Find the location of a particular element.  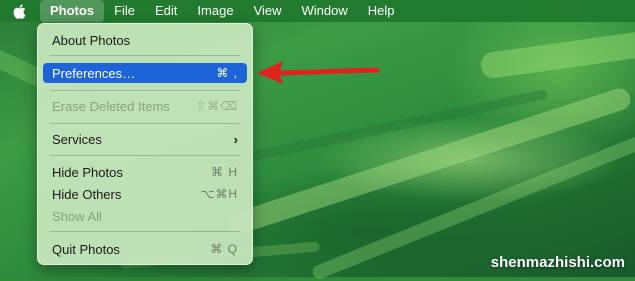

menu-item-hide-others-label: Hide Others is located at coordinates (87, 194).